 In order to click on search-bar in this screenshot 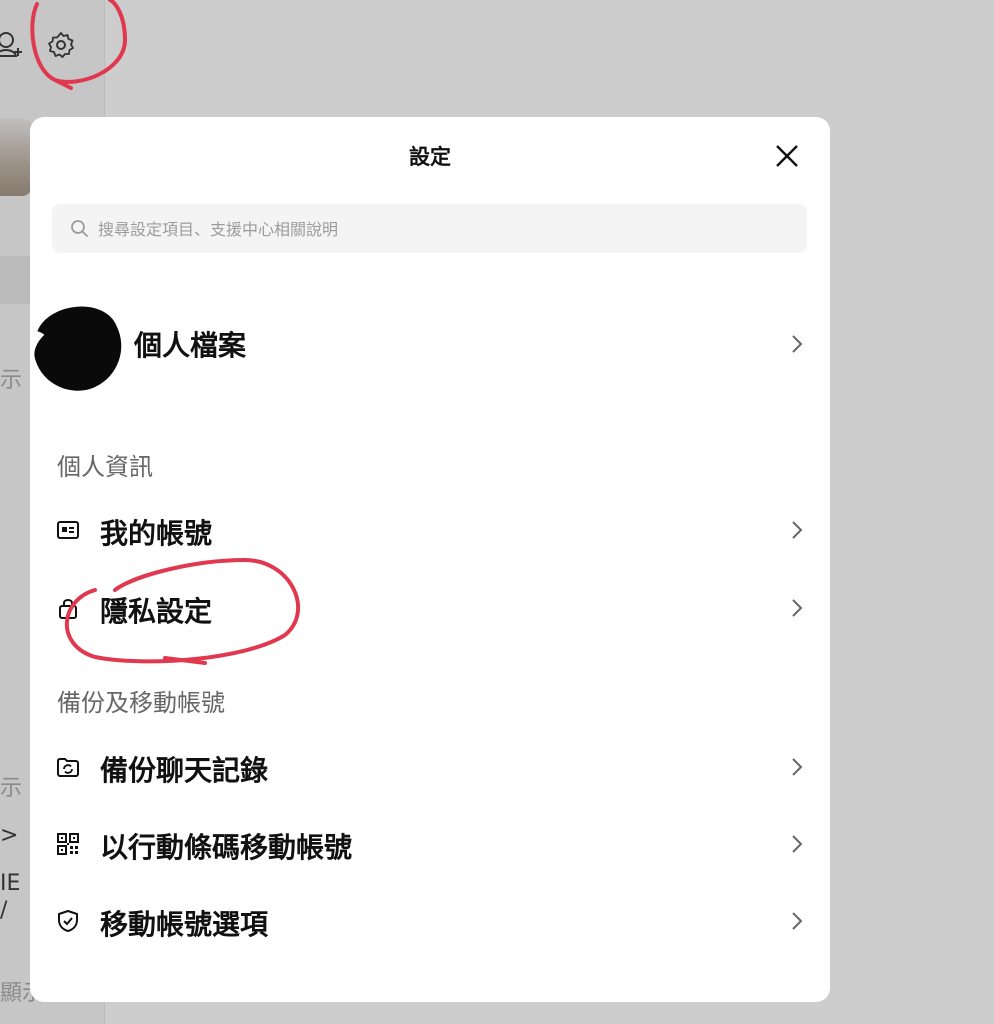, I will do `click(429, 229)`.